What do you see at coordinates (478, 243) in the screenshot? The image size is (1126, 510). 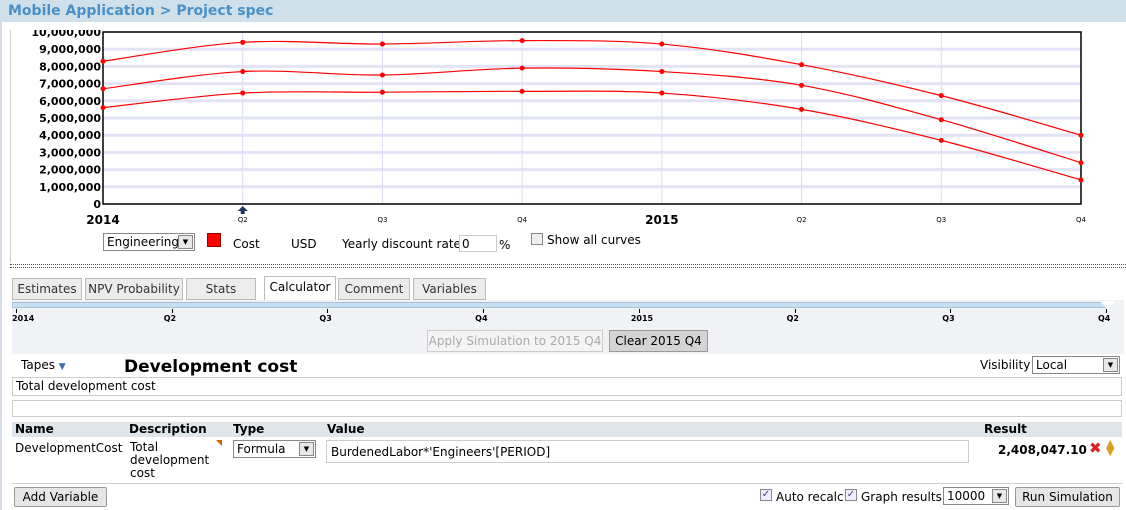 I see `discount-rate-input` at bounding box center [478, 243].